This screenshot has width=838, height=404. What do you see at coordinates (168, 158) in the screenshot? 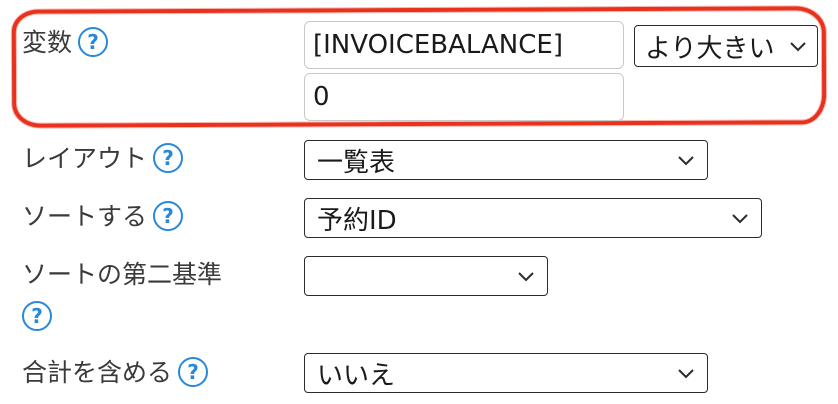
I see `layout-help-icon: ?` at bounding box center [168, 158].